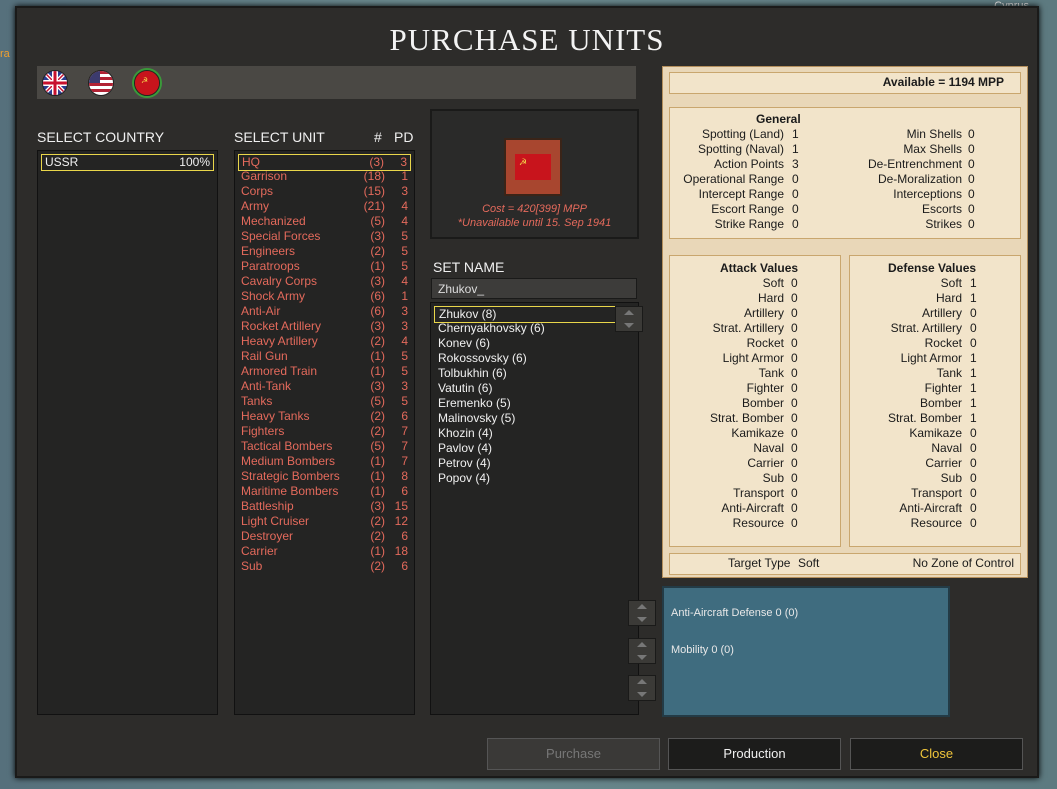 This screenshot has height=789, width=1057. What do you see at coordinates (324, 401) in the screenshot?
I see `unit-item: Tanks (5) 5` at bounding box center [324, 401].